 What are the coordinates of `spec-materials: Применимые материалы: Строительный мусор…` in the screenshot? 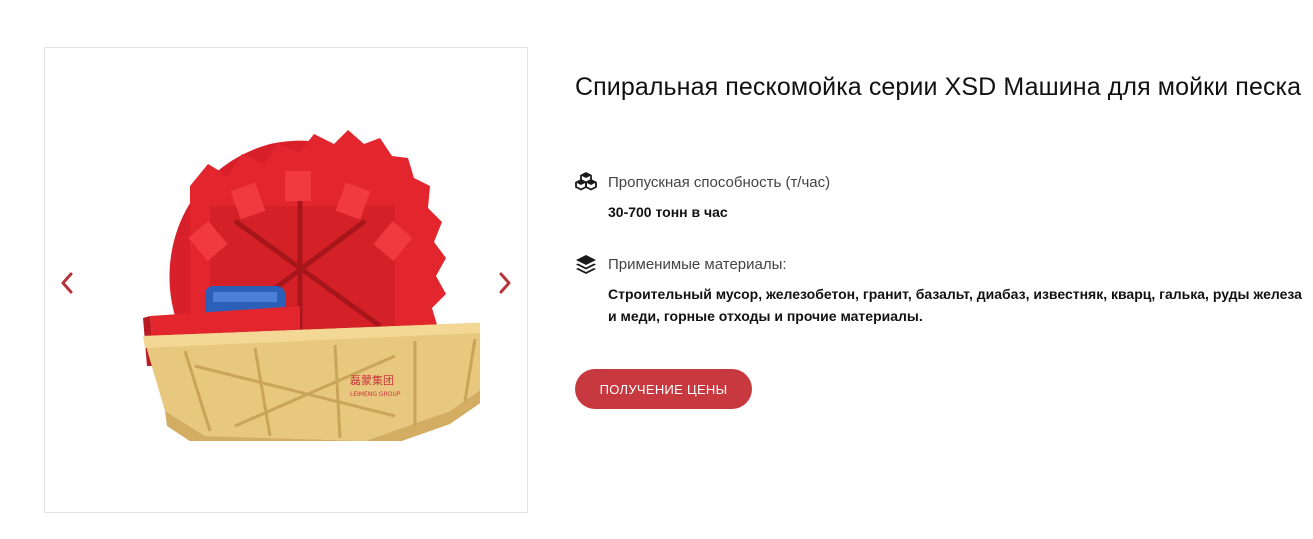 It's located at (940, 290).